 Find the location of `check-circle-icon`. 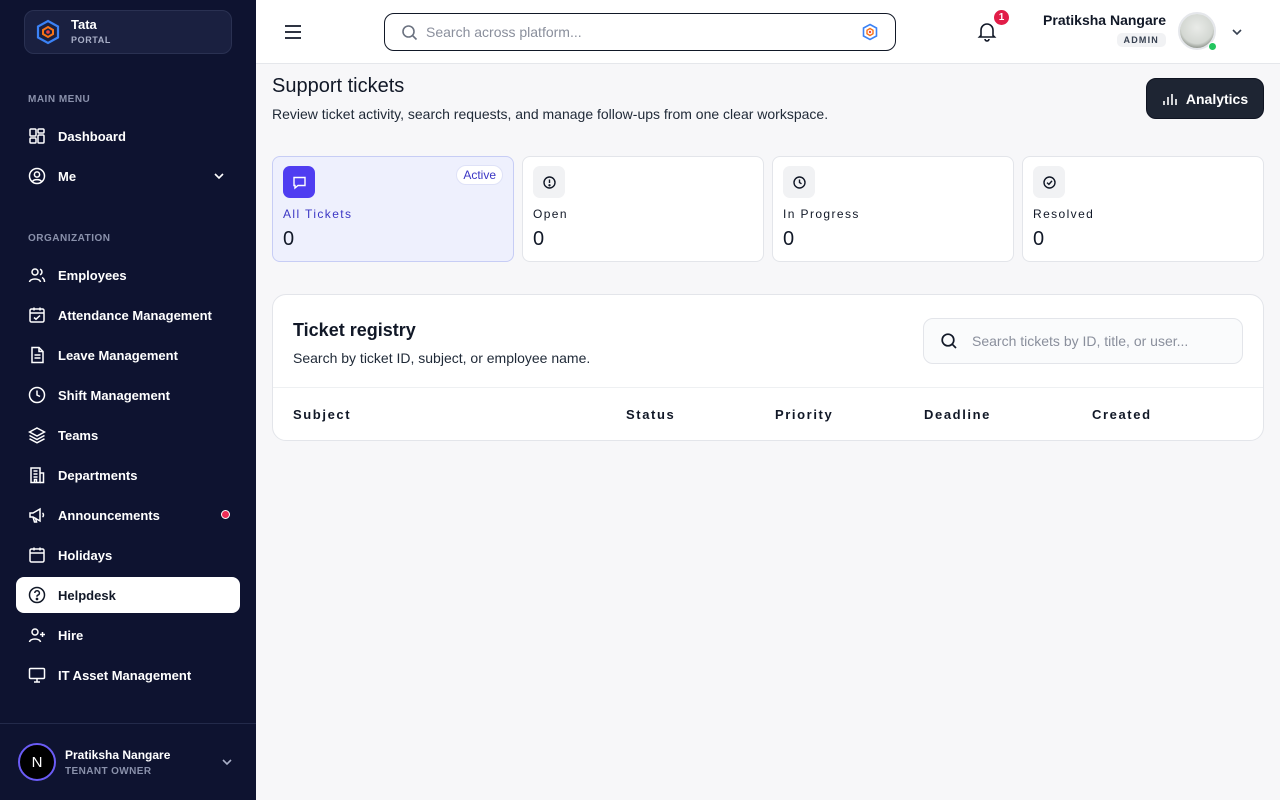

check-circle-icon is located at coordinates (1049, 182).